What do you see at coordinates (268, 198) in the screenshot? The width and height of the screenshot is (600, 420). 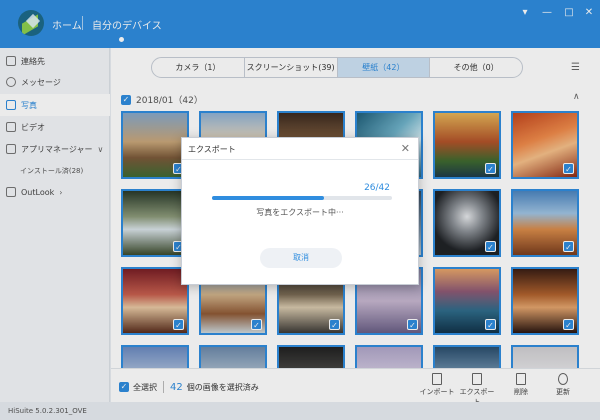 I see `export-progress-fill` at bounding box center [268, 198].